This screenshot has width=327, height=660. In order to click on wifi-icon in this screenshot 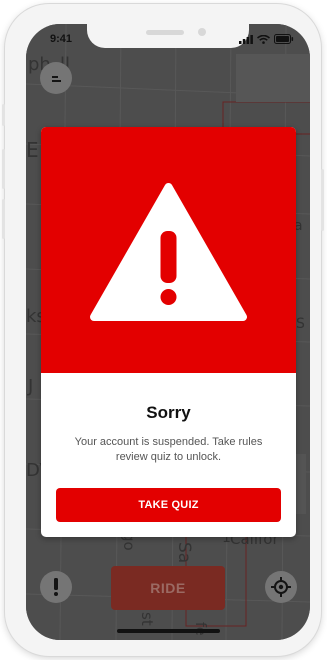, I will do `click(263, 39)`.